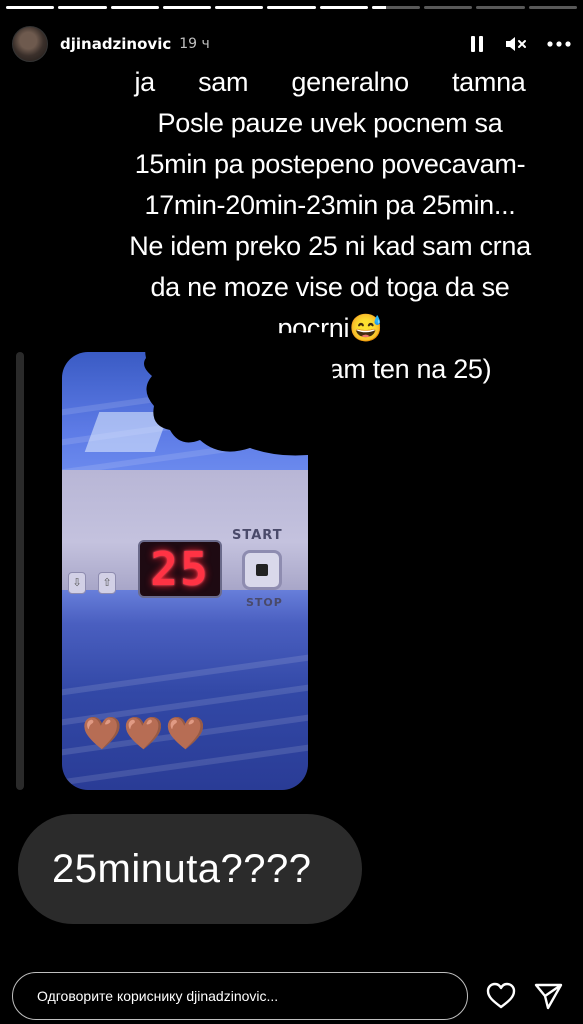 The image size is (583, 1024). What do you see at coordinates (548, 996) in the screenshot?
I see `send-icon` at bounding box center [548, 996].